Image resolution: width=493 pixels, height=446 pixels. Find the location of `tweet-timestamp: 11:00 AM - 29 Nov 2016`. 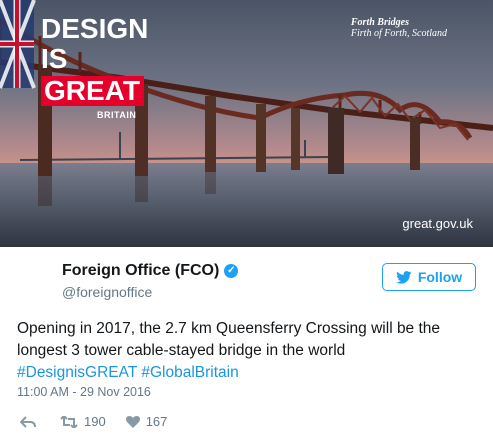

tweet-timestamp: 11:00 AM - 29 Nov 2016 is located at coordinates (84, 392).